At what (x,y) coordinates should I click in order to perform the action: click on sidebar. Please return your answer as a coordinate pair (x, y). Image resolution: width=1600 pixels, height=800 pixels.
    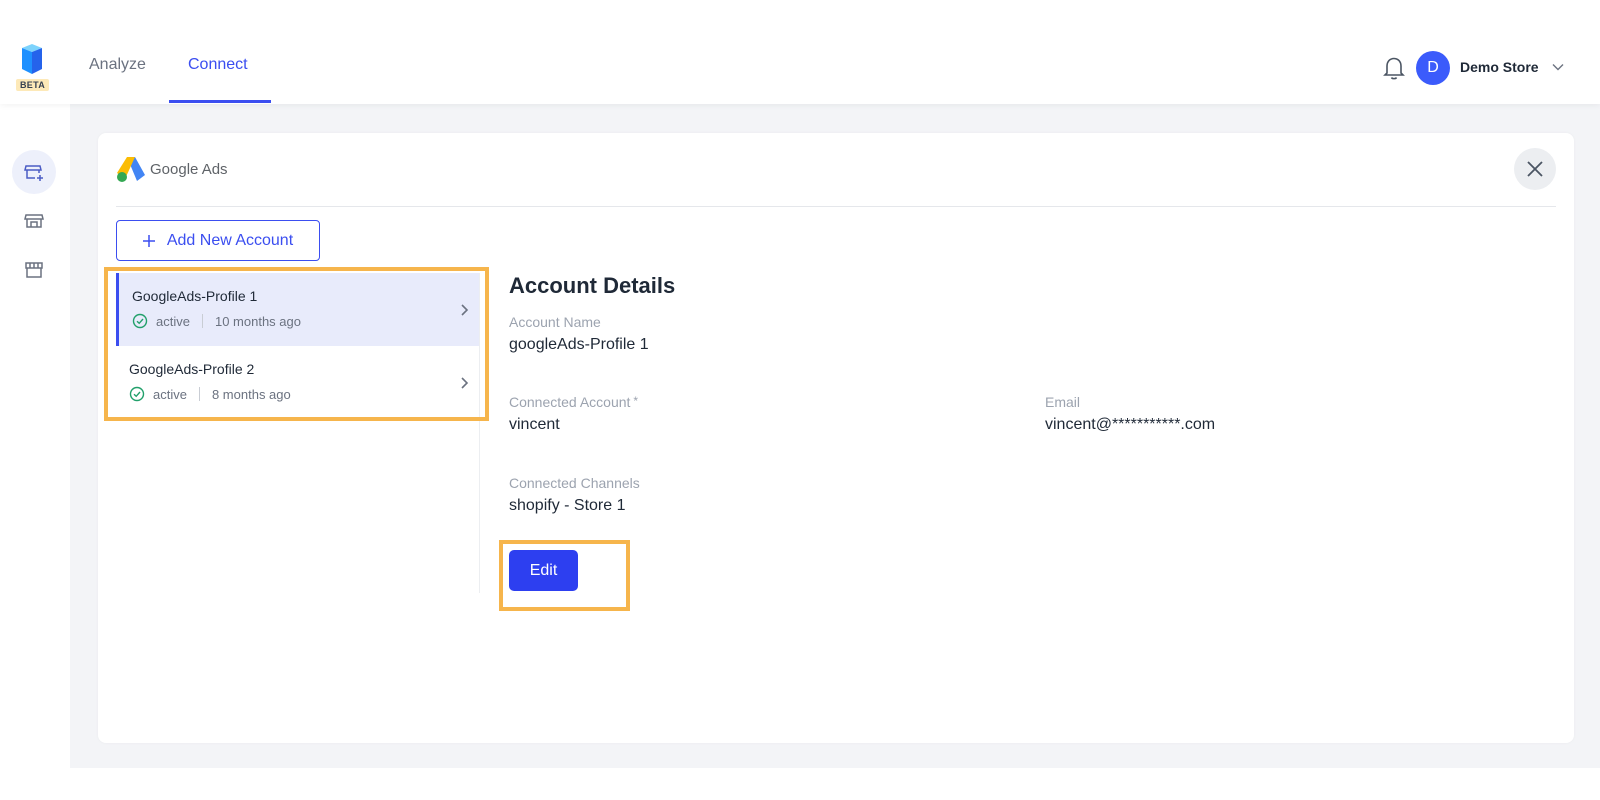
    Looking at the image, I should click on (35, 452).